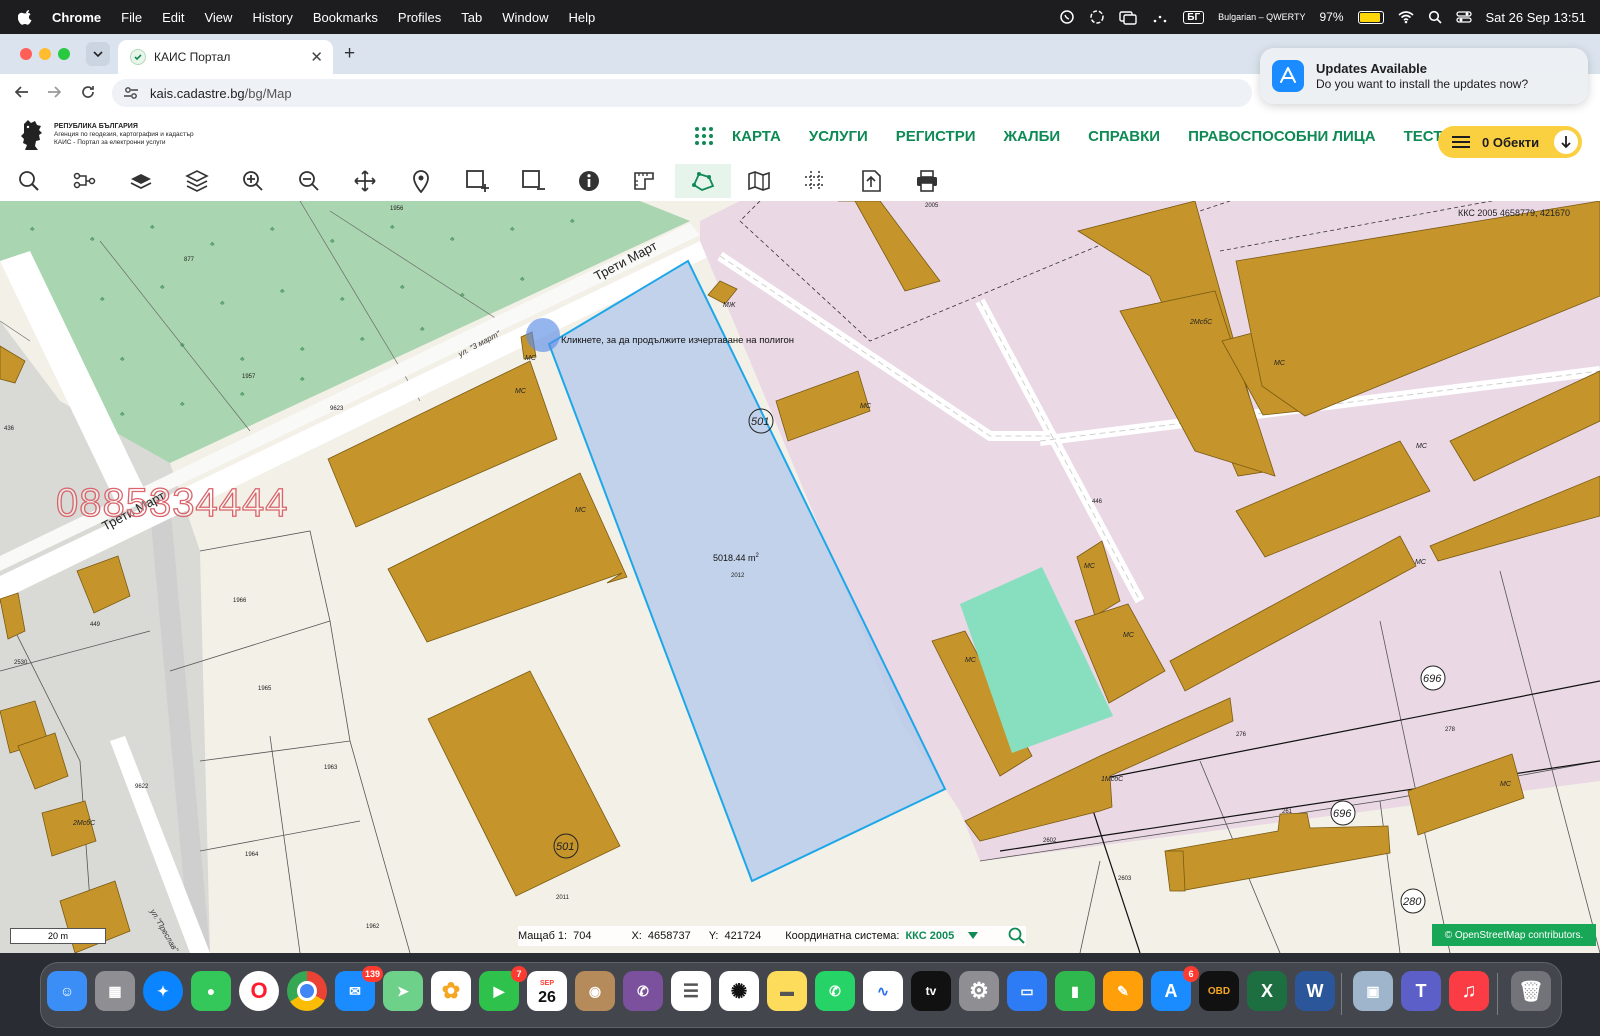 This screenshot has height=1036, width=1600. Describe the element at coordinates (547, 991) in the screenshot. I see `calendar-icon: SEP 26` at that location.